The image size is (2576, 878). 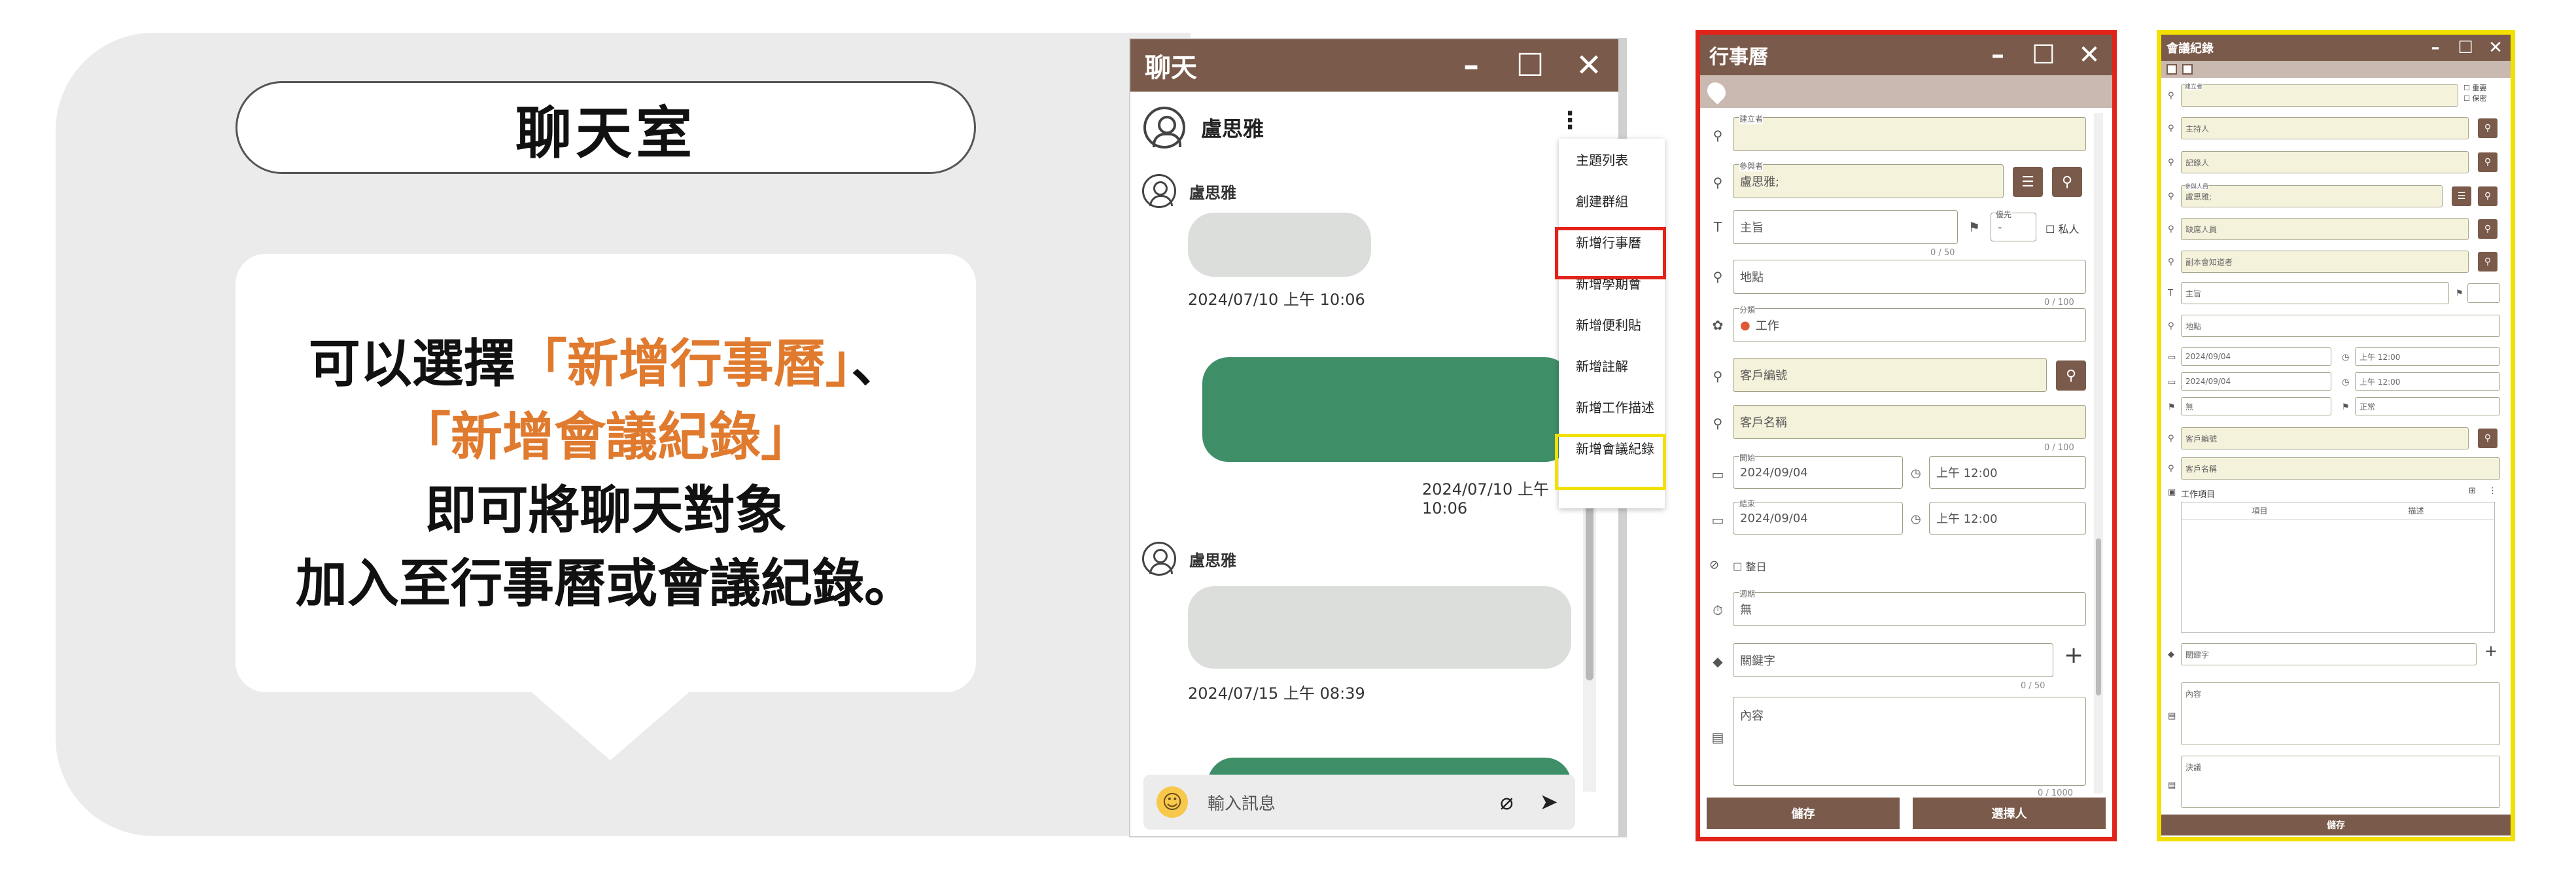 What do you see at coordinates (2325, 162) in the screenshot?
I see `recorder-field: 記錄人` at bounding box center [2325, 162].